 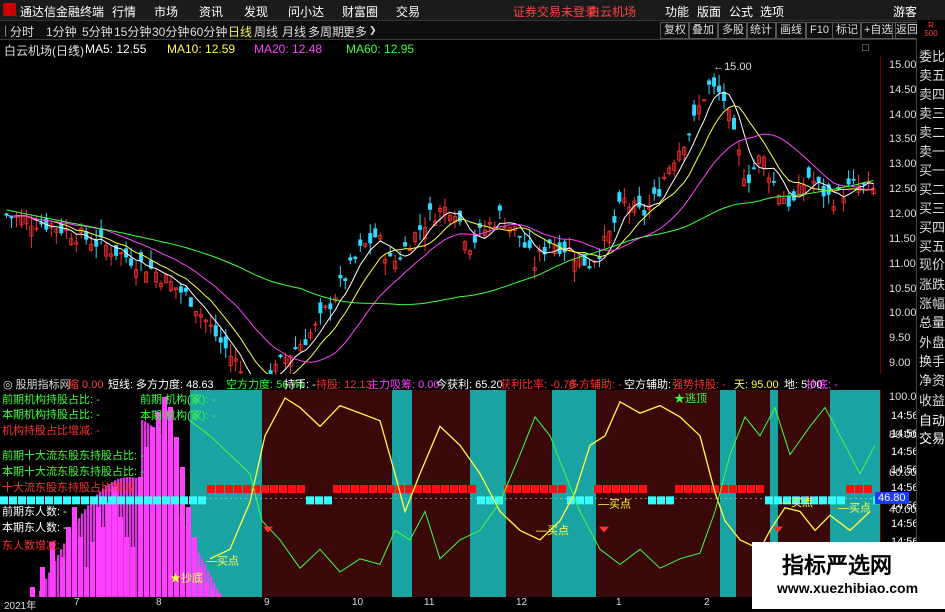 I want to click on menu-wenxiaoda: 问小达, so click(x=306, y=11).